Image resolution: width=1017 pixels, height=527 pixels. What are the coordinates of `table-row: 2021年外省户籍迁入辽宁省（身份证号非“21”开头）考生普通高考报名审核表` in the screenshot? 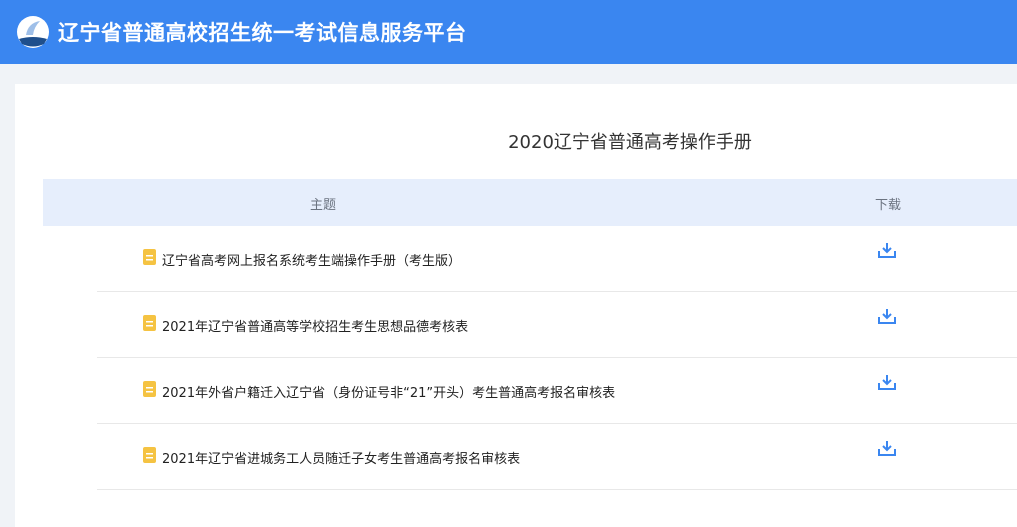 It's located at (557, 391).